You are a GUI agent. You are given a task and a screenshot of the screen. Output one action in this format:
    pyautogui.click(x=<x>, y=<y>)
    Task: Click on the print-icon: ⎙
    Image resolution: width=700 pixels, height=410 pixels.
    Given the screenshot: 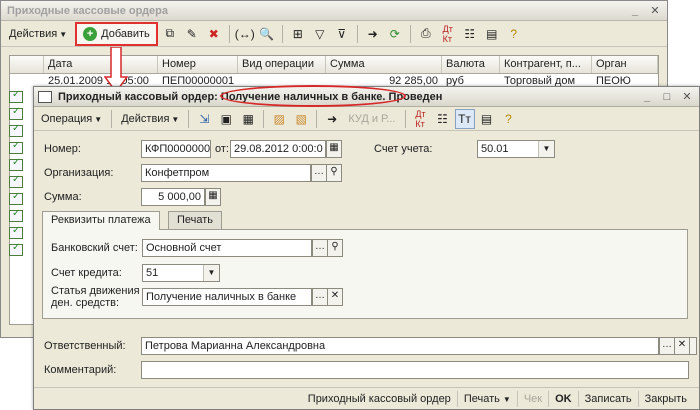 What is the action you would take?
    pyautogui.click(x=426, y=34)
    